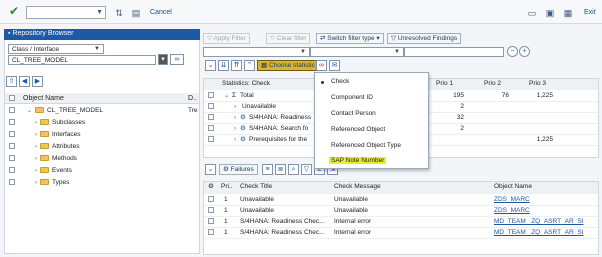  I want to click on menu-item-check: Check, so click(340, 81).